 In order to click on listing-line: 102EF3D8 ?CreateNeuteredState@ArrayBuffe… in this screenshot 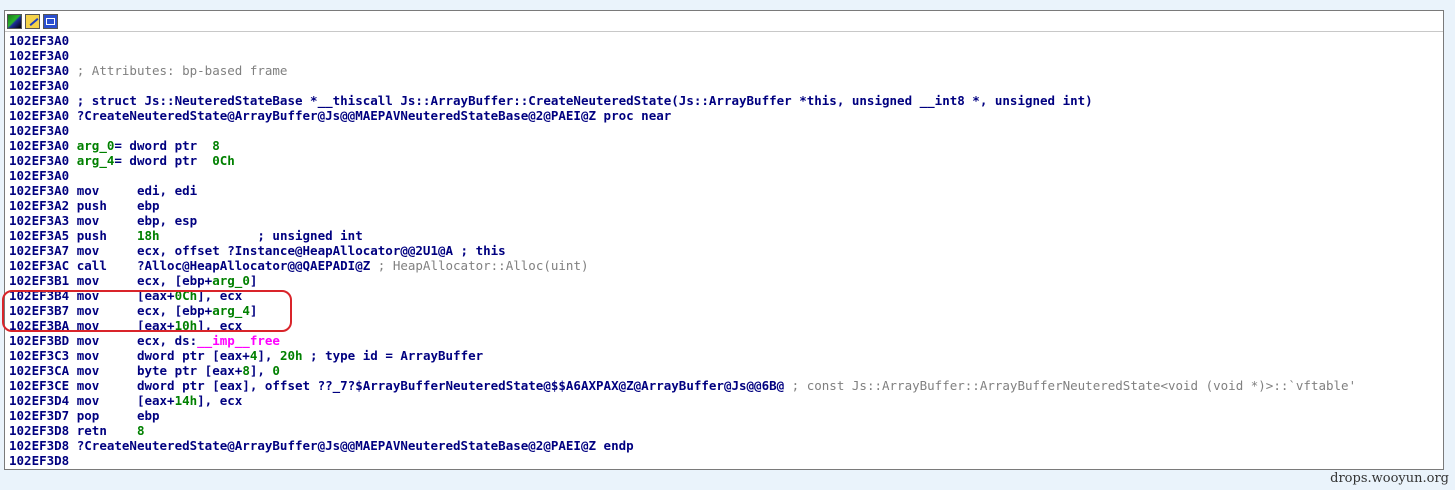, I will do `click(726, 445)`.